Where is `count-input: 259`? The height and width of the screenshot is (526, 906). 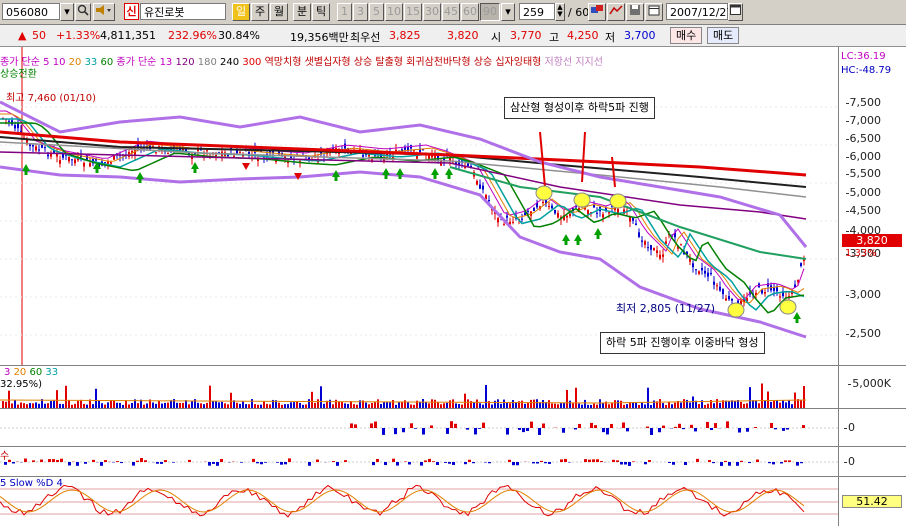
count-input: 259 is located at coordinates (537, 11).